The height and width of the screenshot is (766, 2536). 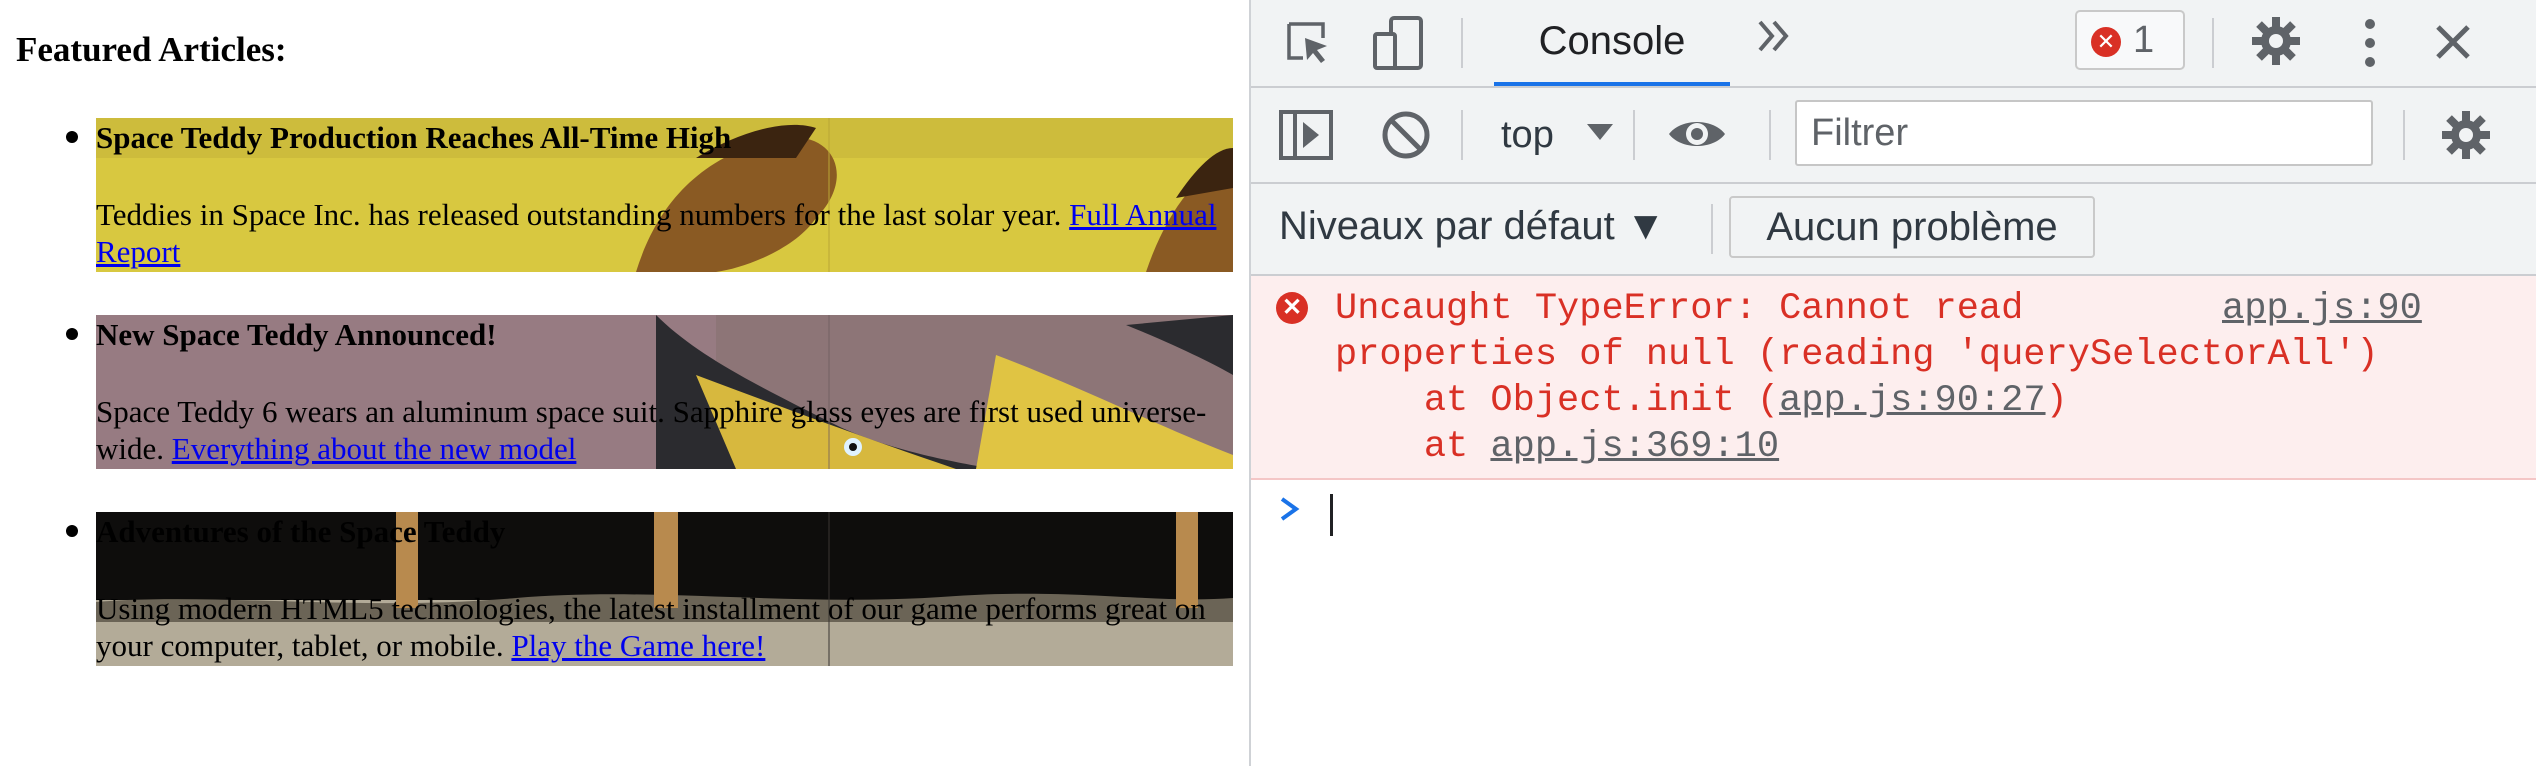 What do you see at coordinates (2322, 309) in the screenshot?
I see `error-source-link: app.js:90` at bounding box center [2322, 309].